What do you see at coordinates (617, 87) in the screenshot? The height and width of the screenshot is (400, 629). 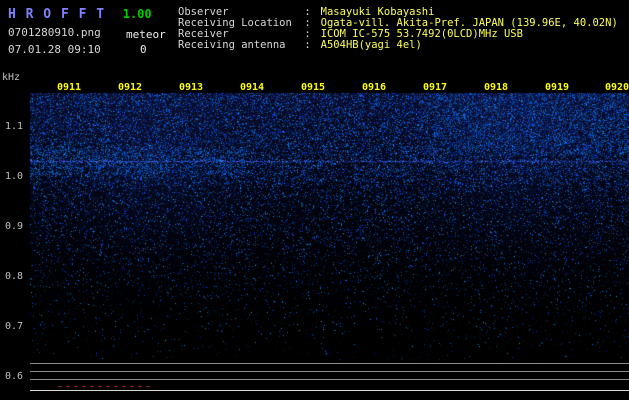 I see `time-tick-0920: 0920` at bounding box center [617, 87].